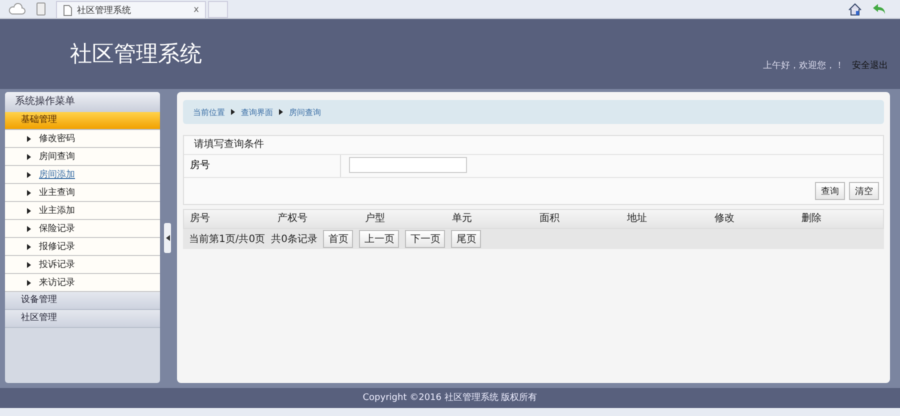 The image size is (900, 416). I want to click on menu-item: 业主添加, so click(82, 211).